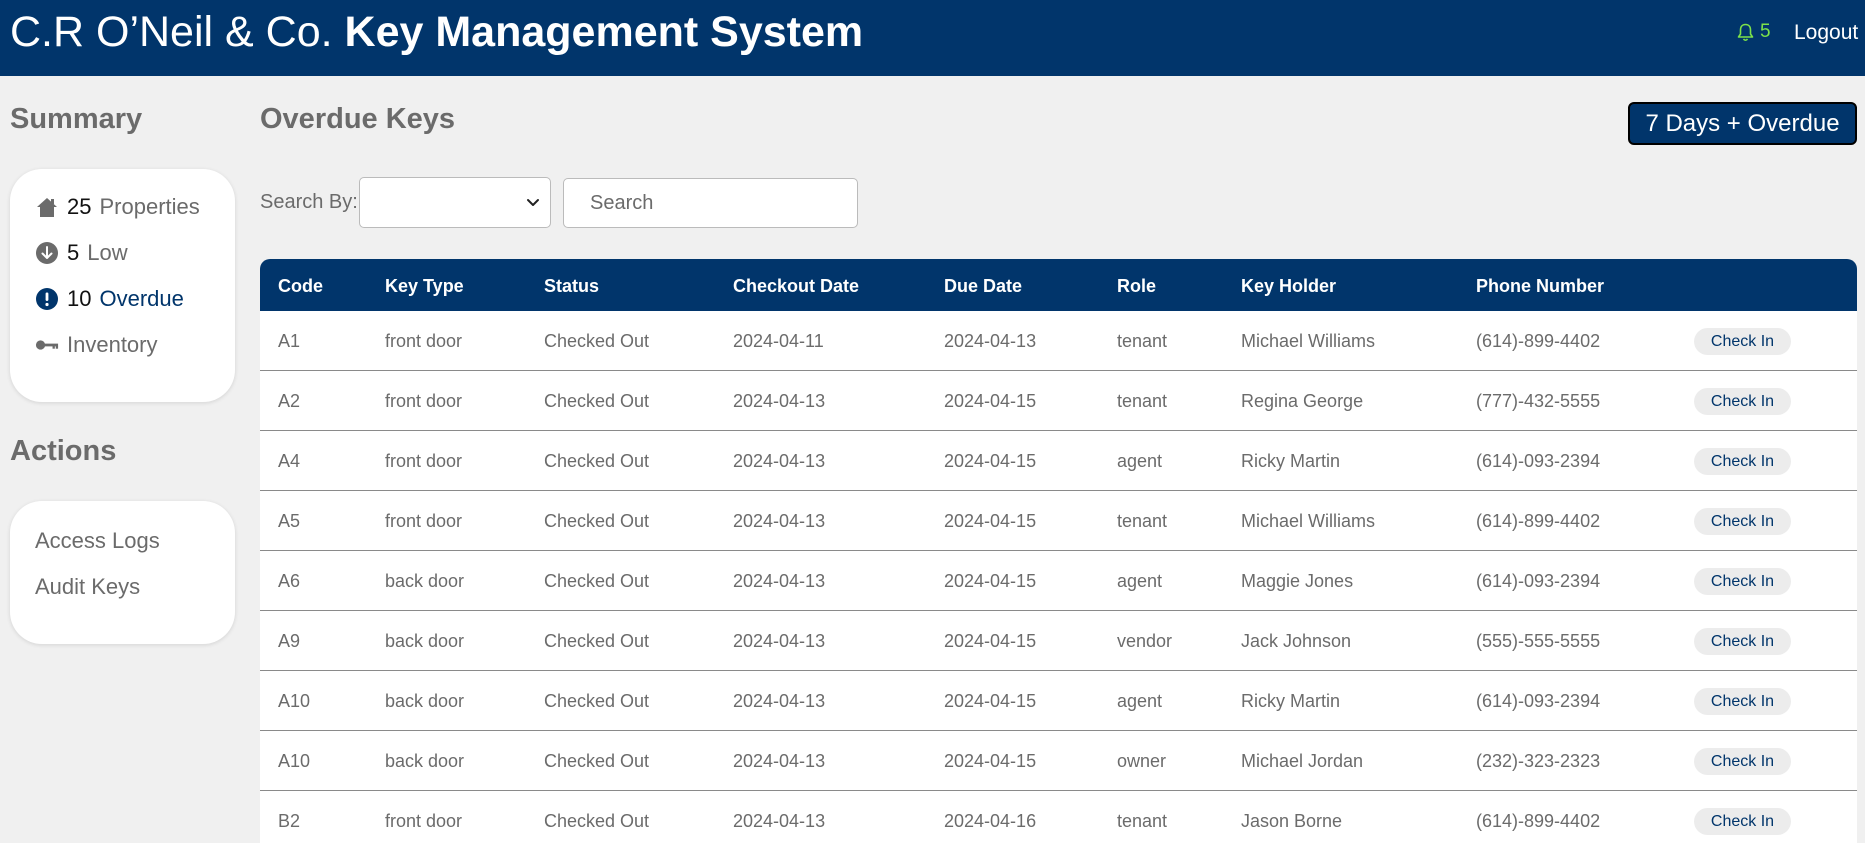  What do you see at coordinates (63, 451) in the screenshot?
I see `actions-heading: Actions` at bounding box center [63, 451].